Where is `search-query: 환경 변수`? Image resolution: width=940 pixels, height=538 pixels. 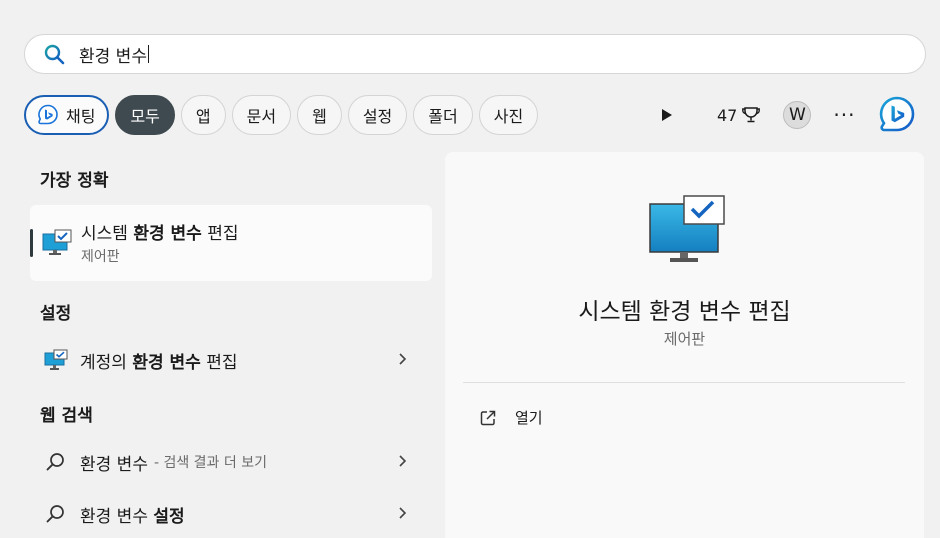
search-query: 환경 변수 is located at coordinates (113, 56).